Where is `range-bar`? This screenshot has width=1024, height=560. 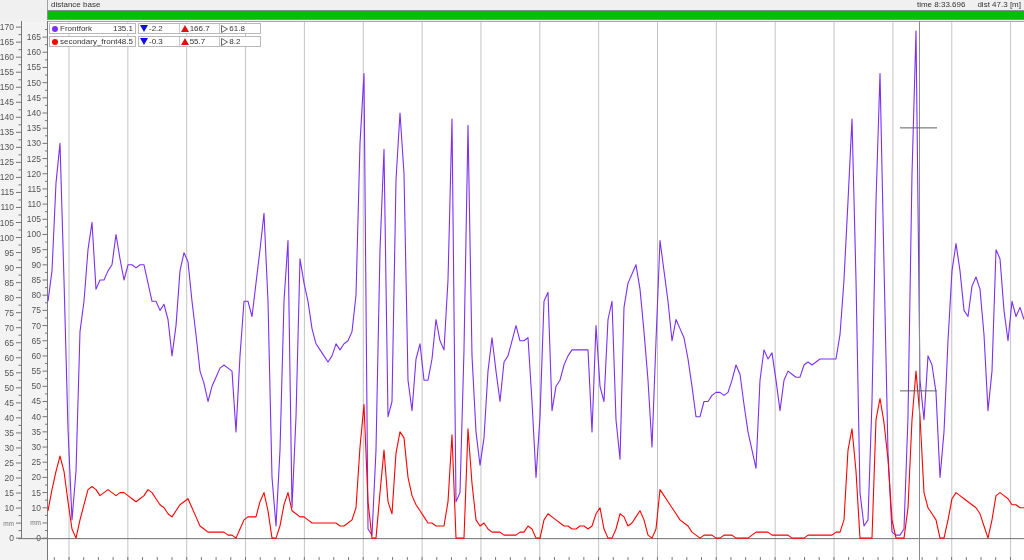
range-bar is located at coordinates (535, 15).